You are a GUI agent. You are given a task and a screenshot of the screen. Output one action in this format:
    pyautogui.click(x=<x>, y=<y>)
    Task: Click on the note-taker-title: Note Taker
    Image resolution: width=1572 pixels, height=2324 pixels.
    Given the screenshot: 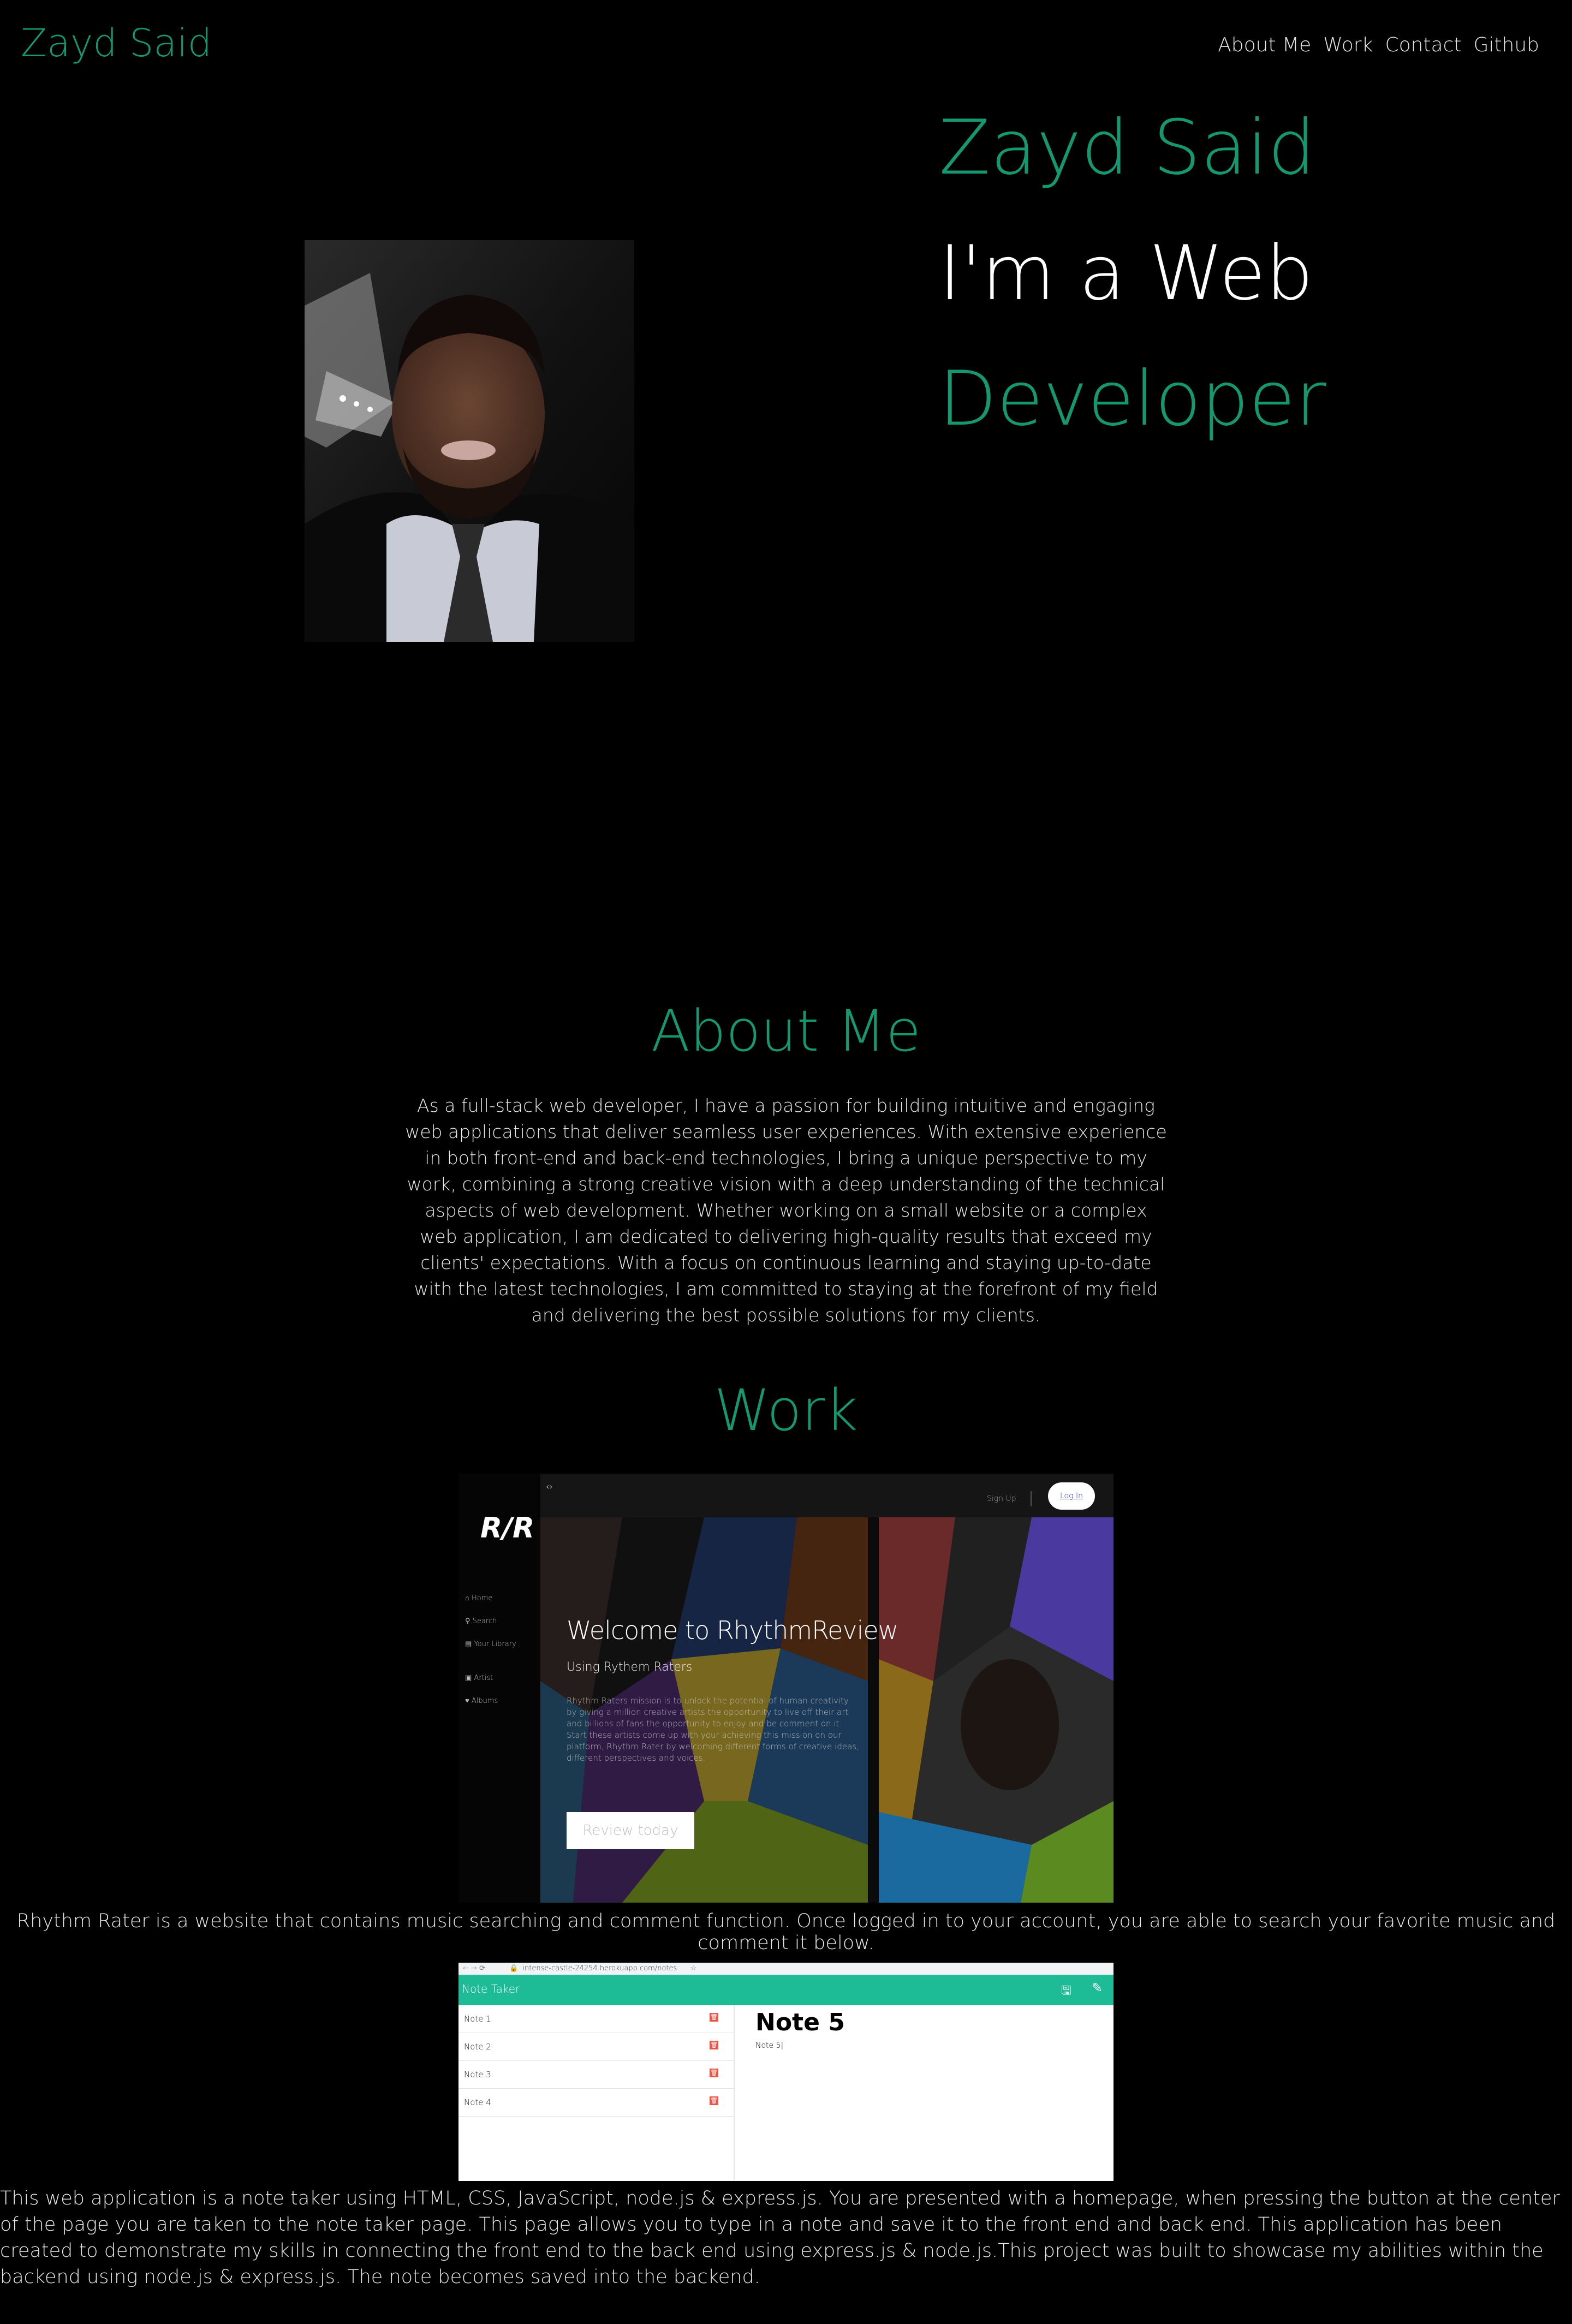 What is the action you would take?
    pyautogui.click(x=491, y=1988)
    